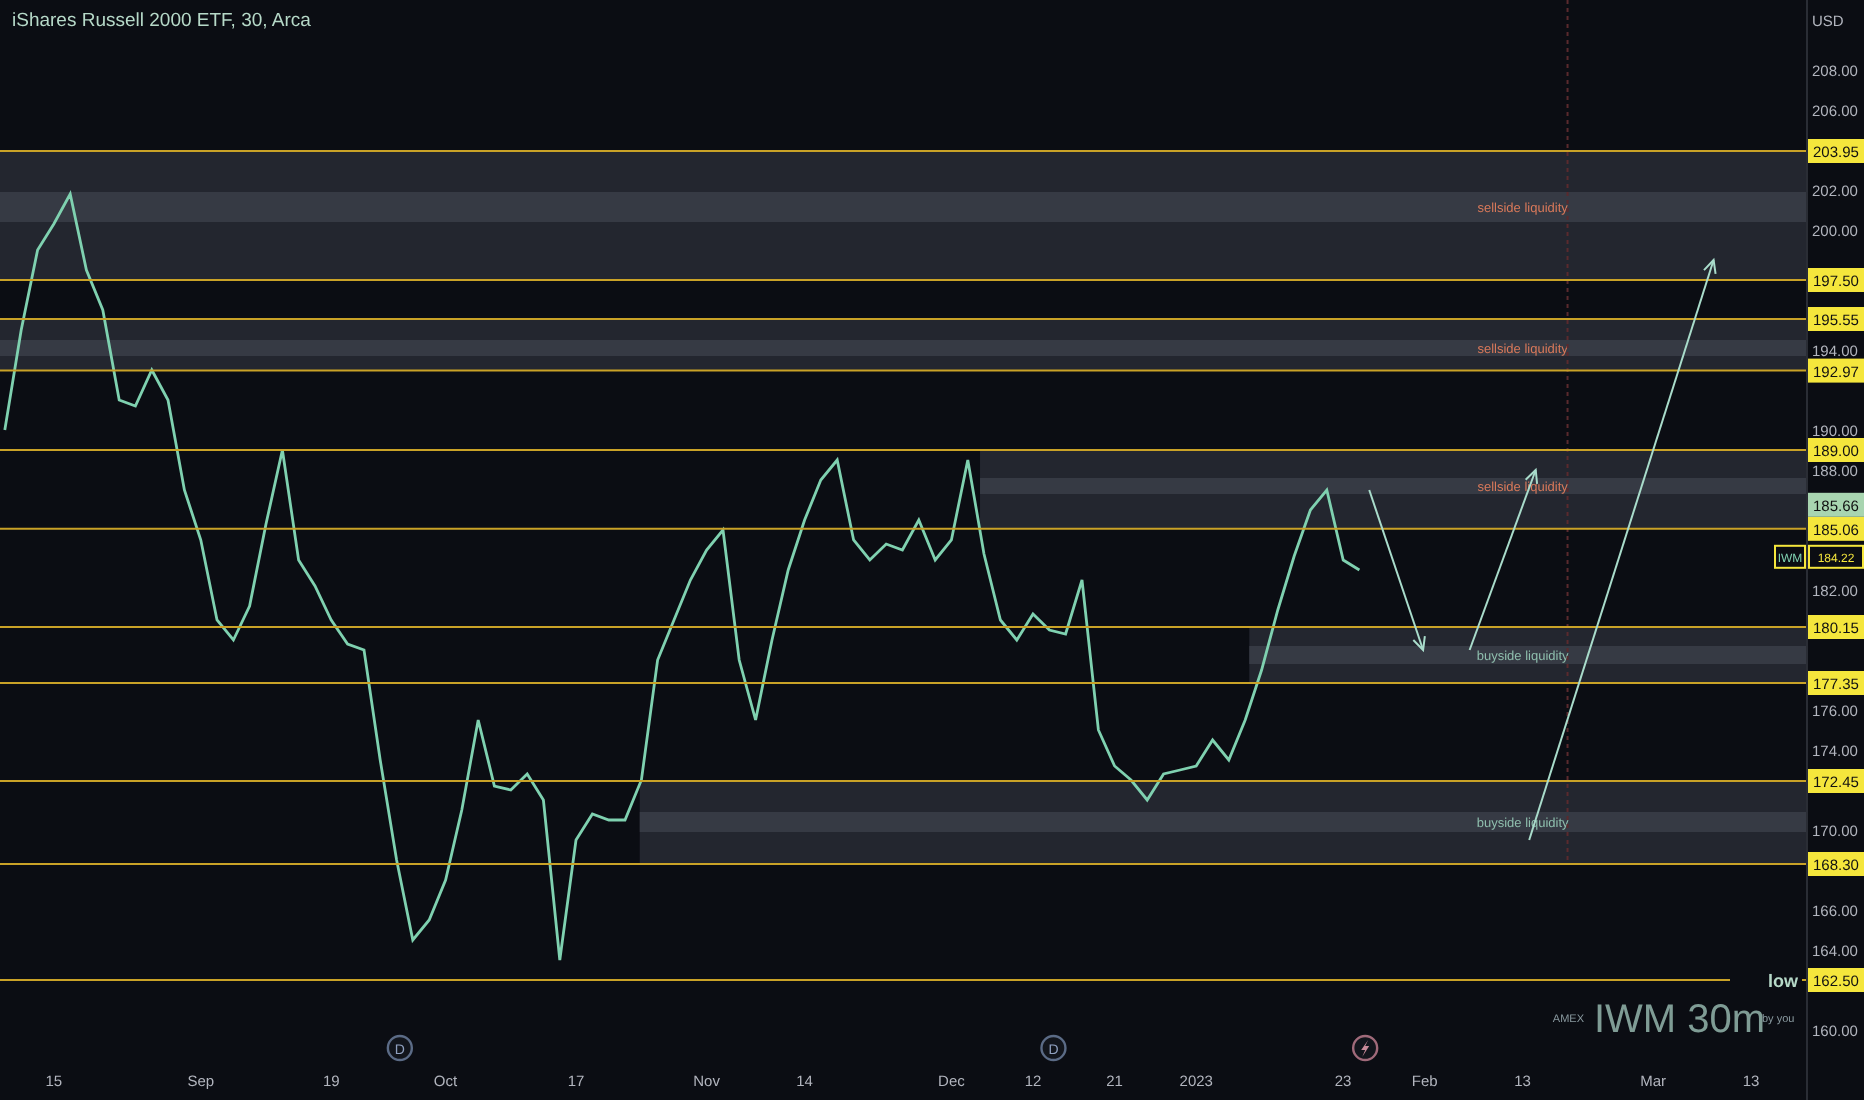  Describe the element at coordinates (1365, 1048) in the screenshot. I see `lightning-icon` at that location.